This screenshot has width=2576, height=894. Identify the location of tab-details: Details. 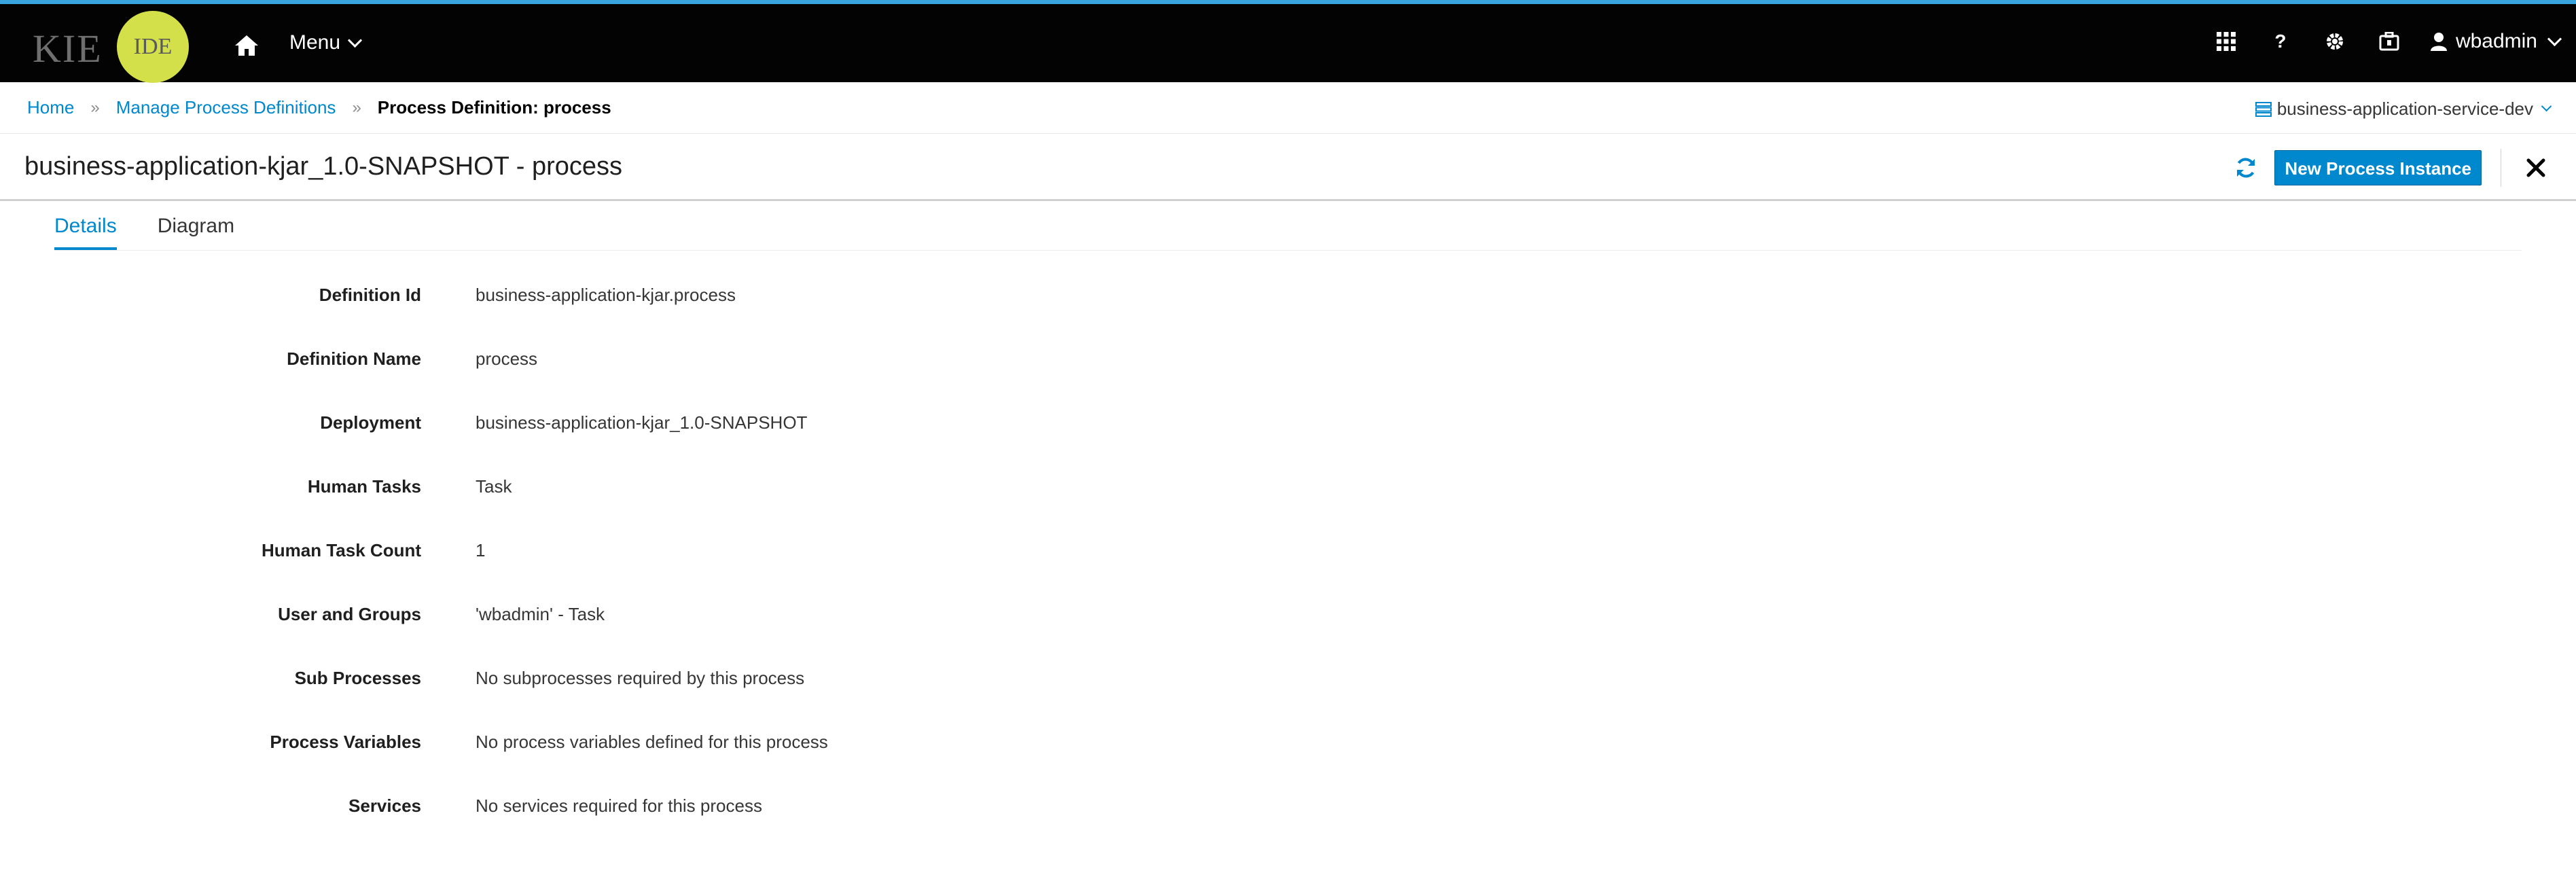
(85, 233).